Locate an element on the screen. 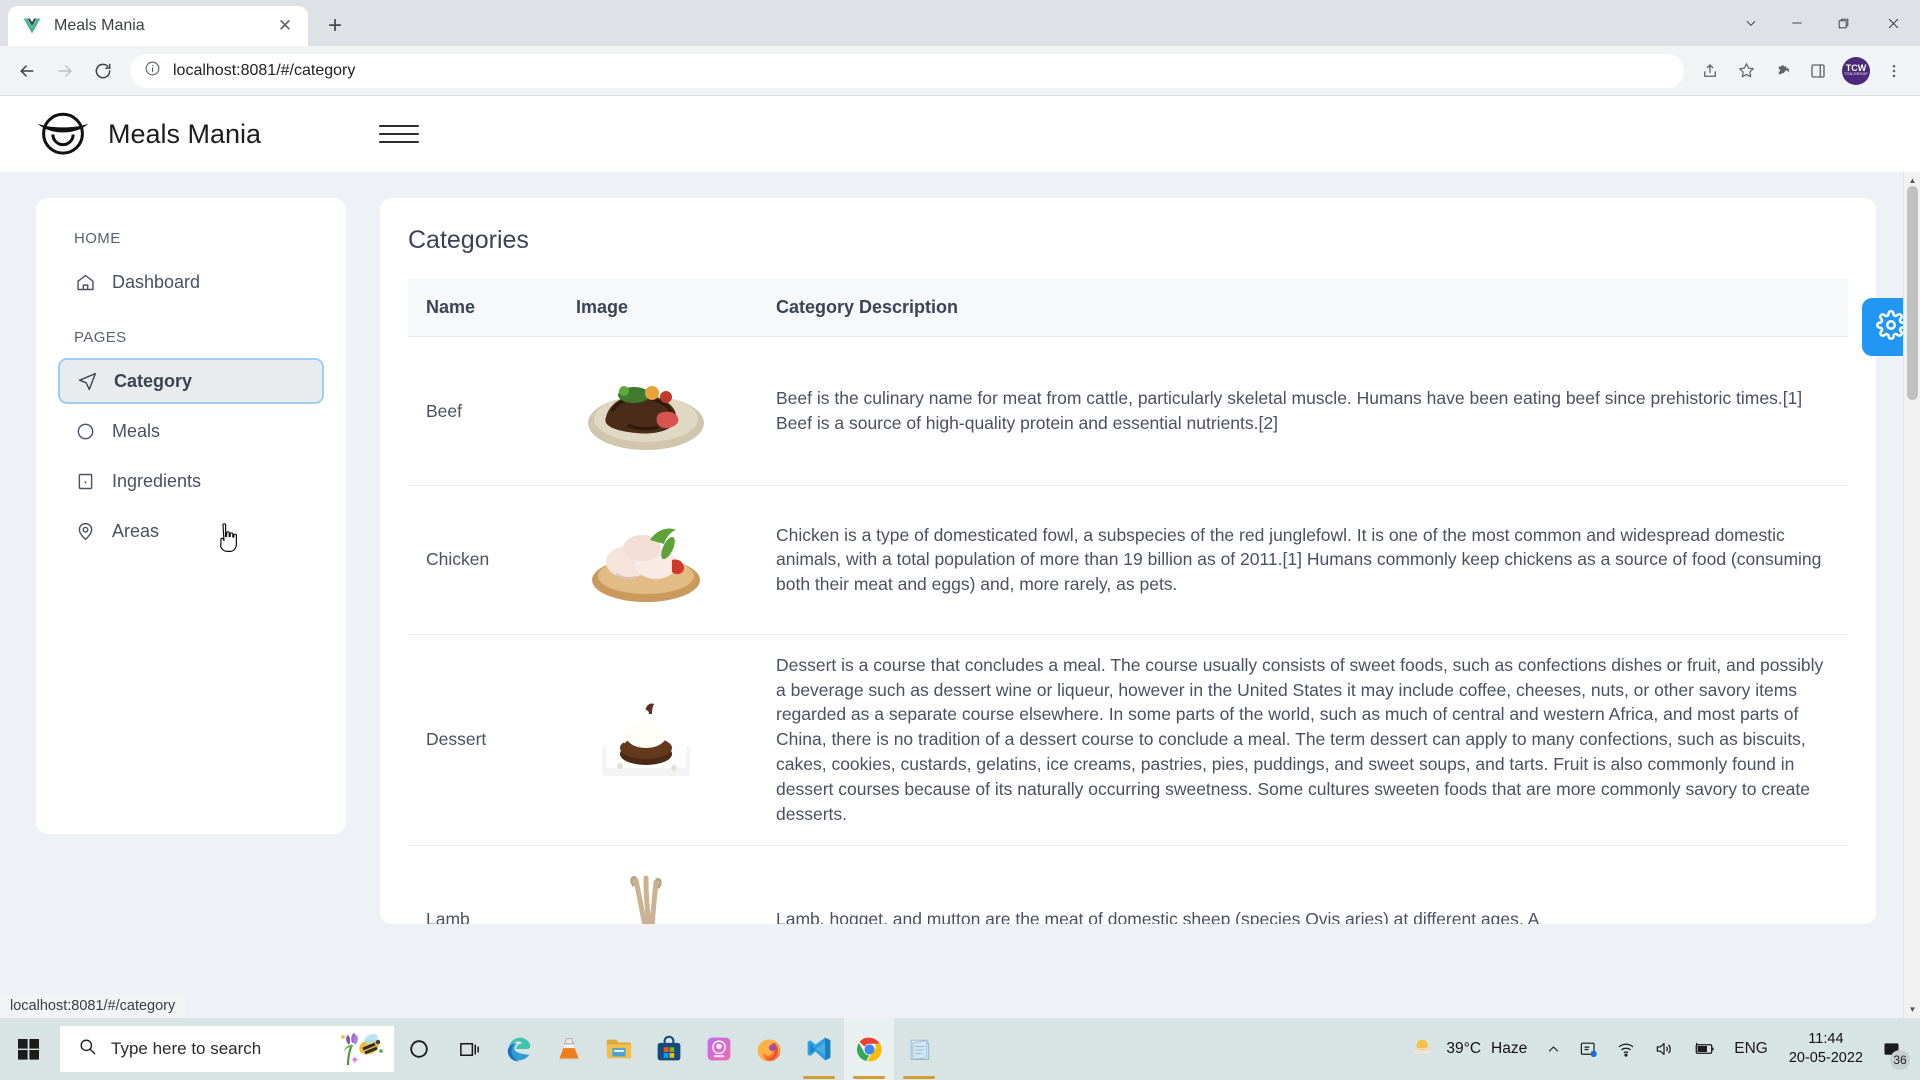 The height and width of the screenshot is (1080, 1920). sidebar-item-label: Meals is located at coordinates (136, 430).